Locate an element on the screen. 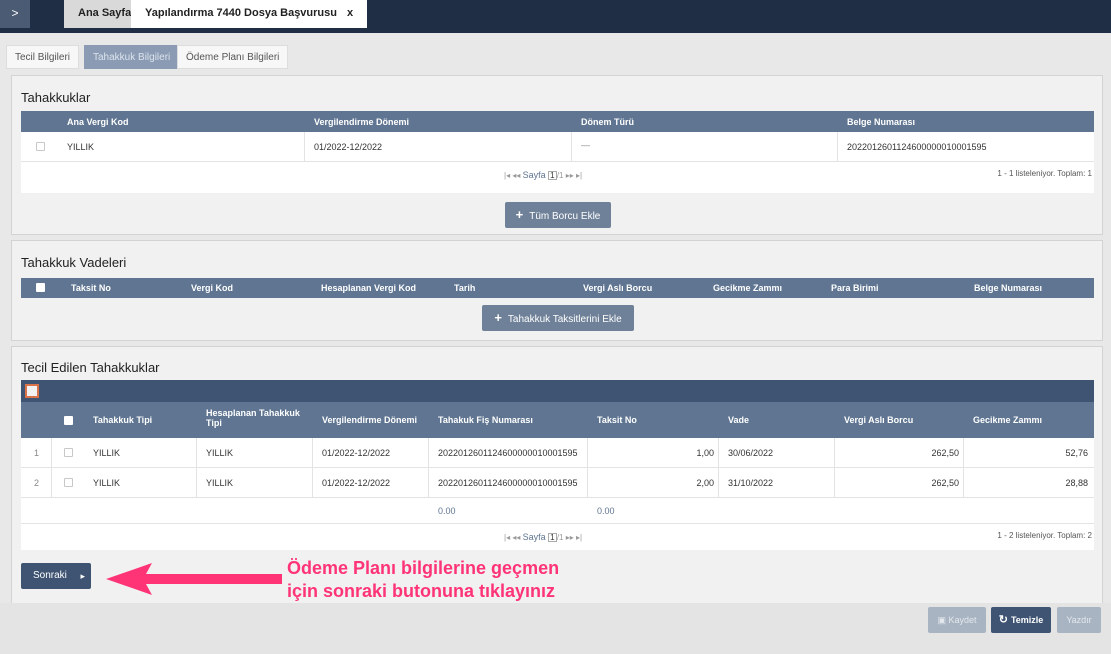 The height and width of the screenshot is (654, 1111). subtab-tecil-bilgileri: Tecil Bilgileri is located at coordinates (43, 57).